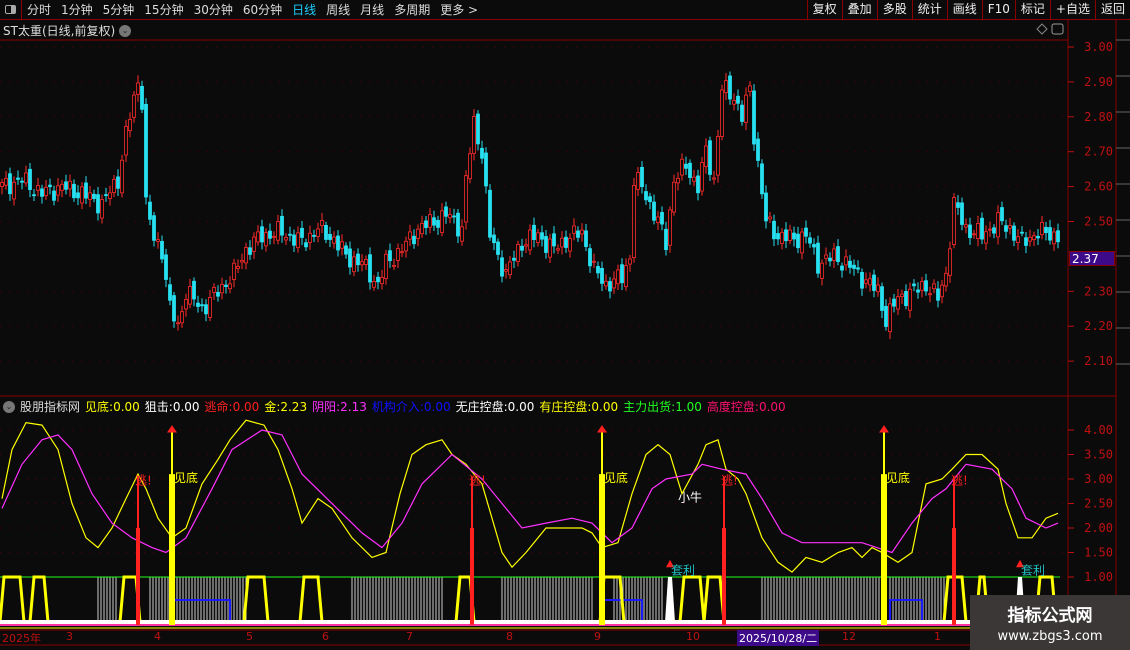 The width and height of the screenshot is (1130, 650). Describe the element at coordinates (69, 636) in the screenshot. I see `time-label: 3` at that location.